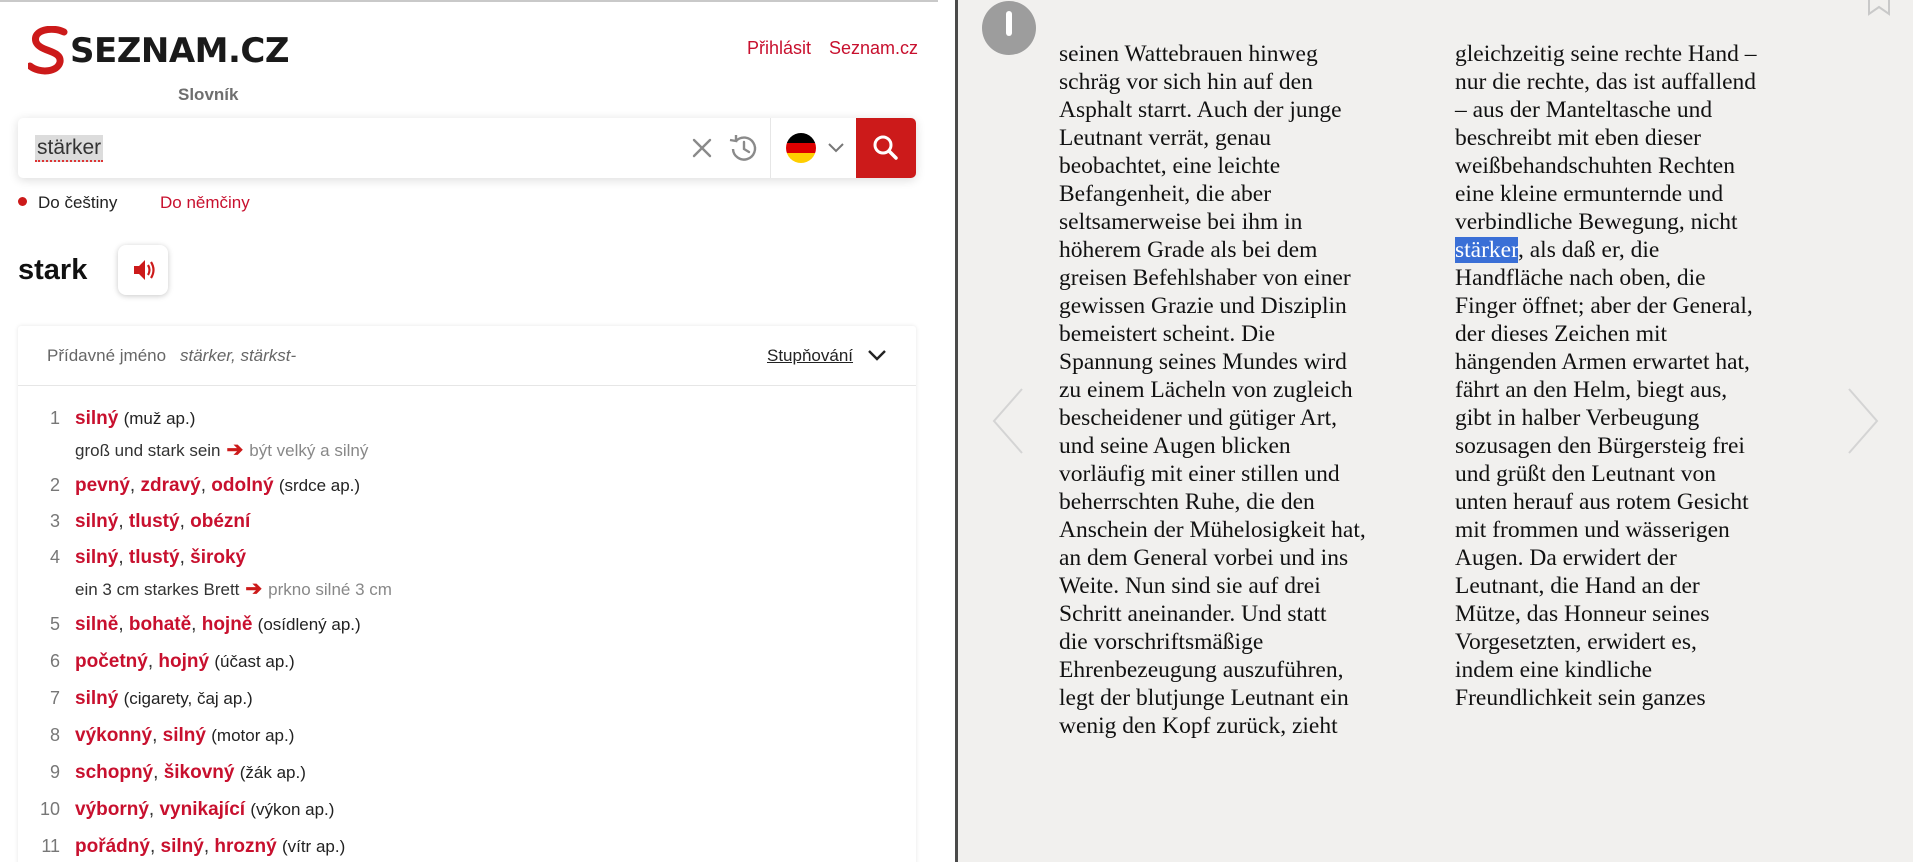 This screenshot has width=1913, height=862. I want to click on book-line: Leutnant, die Hand an der, so click(1577, 586).